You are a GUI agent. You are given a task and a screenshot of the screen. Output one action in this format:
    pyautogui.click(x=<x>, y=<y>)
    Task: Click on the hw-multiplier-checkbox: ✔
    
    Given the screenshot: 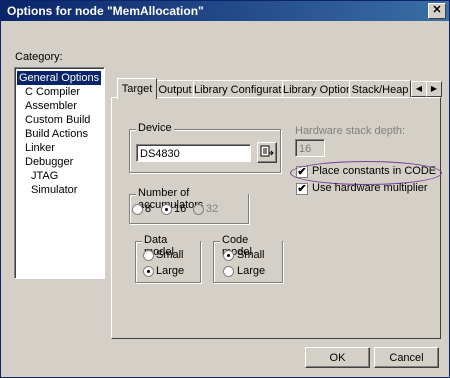 What is the action you would take?
    pyautogui.click(x=302, y=189)
    